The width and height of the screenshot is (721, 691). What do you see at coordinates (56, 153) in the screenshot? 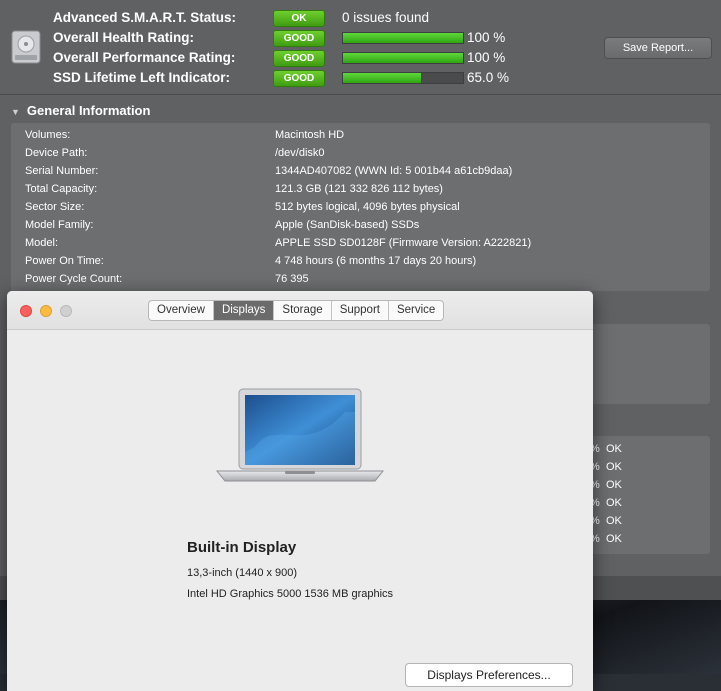
I see `info-key: Device Path:` at bounding box center [56, 153].